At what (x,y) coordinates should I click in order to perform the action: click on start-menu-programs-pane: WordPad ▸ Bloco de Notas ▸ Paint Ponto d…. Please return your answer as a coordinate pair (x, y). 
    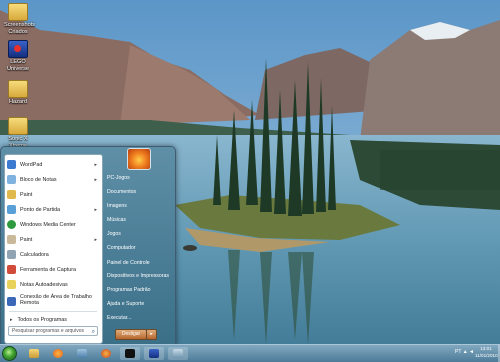
    Looking at the image, I should click on (53, 249).